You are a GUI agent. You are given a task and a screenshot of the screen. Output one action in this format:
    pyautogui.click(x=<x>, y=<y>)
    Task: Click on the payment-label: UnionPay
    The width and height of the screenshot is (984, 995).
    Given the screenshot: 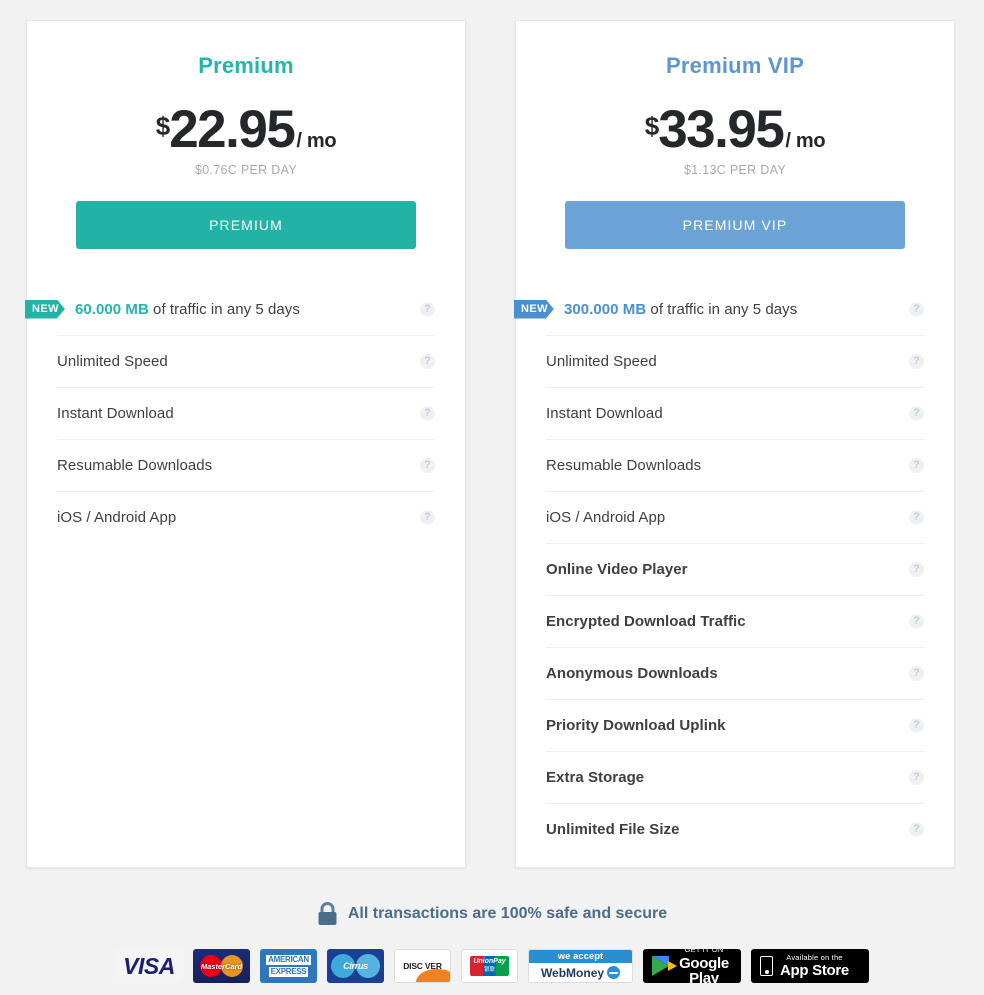 What is the action you would take?
    pyautogui.click(x=489, y=961)
    